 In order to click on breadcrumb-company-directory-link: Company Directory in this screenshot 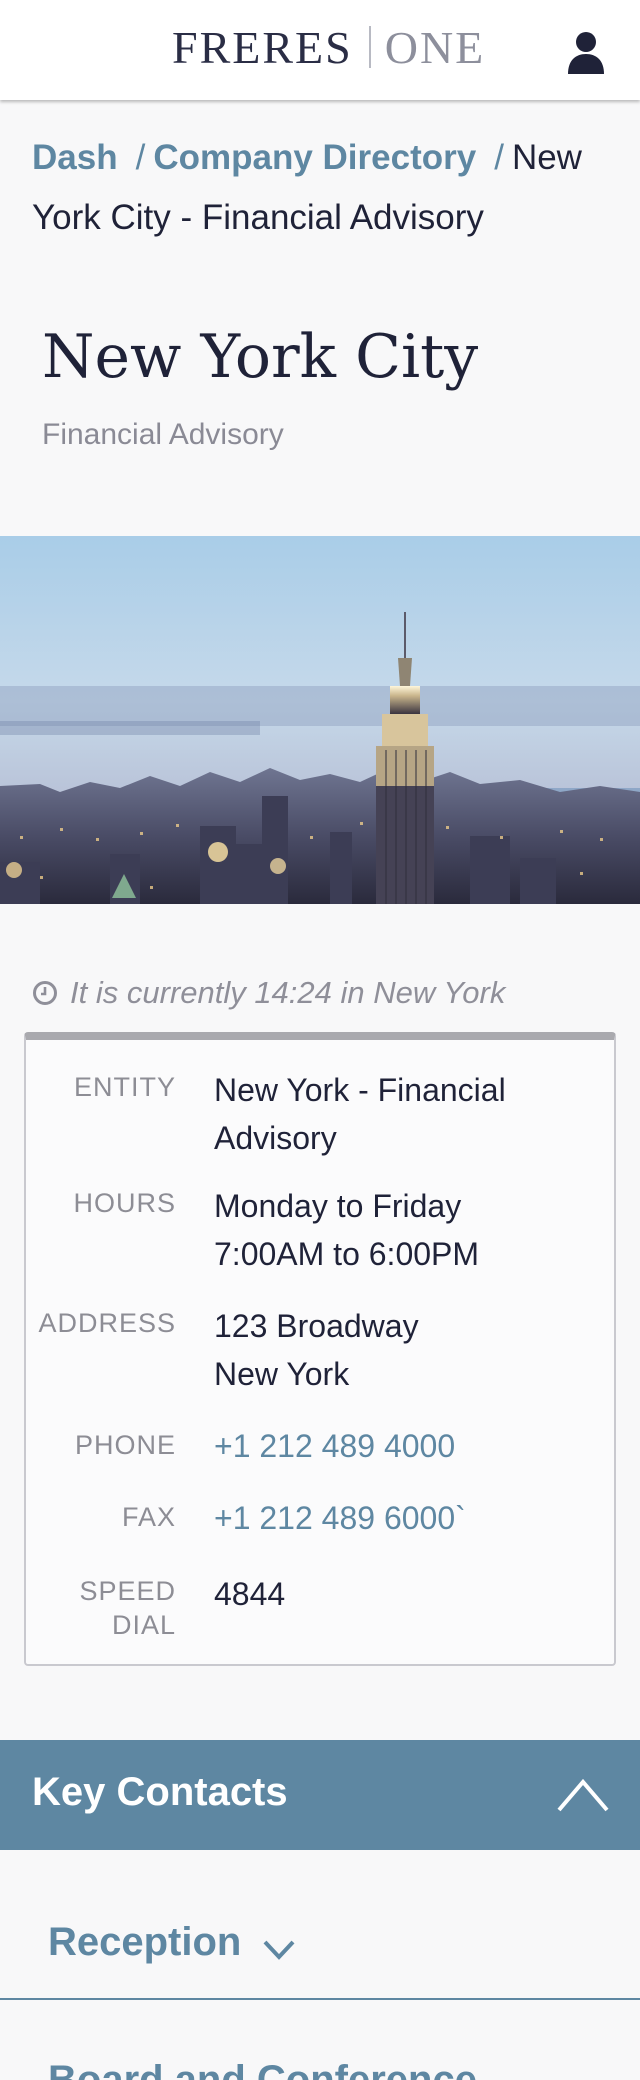, I will do `click(314, 157)`.